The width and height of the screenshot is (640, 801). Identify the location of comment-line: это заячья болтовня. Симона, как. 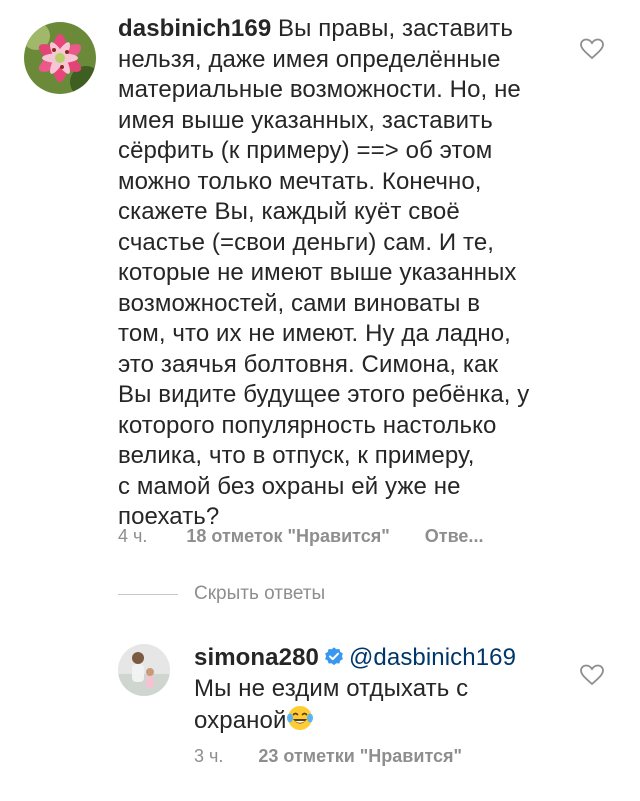
(308, 364).